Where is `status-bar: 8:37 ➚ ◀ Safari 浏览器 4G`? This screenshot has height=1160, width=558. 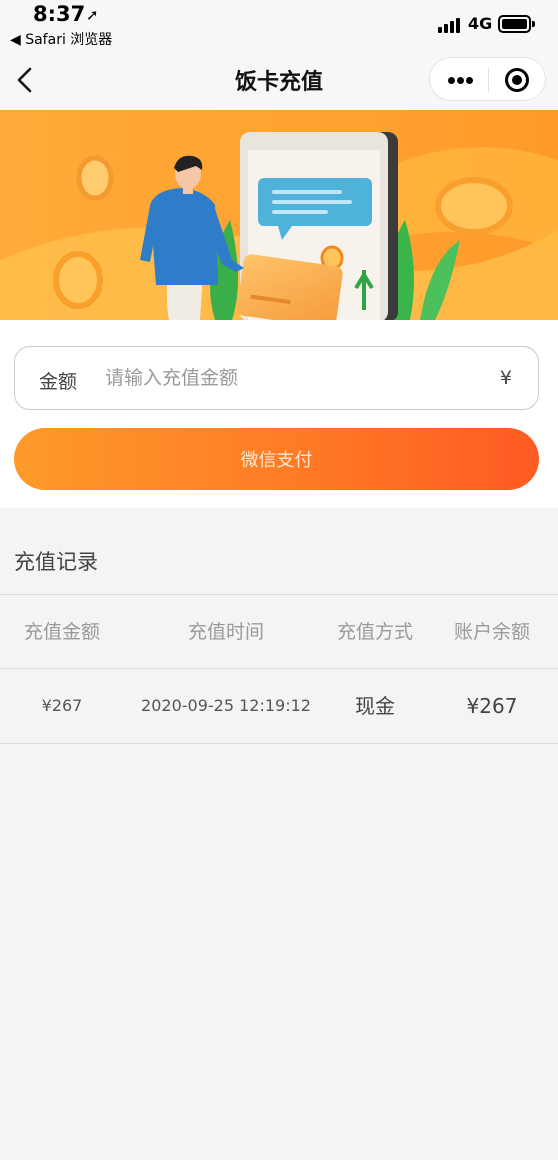
status-bar: 8:37 ➚ ◀ Safari 浏览器 4G is located at coordinates (279, 25).